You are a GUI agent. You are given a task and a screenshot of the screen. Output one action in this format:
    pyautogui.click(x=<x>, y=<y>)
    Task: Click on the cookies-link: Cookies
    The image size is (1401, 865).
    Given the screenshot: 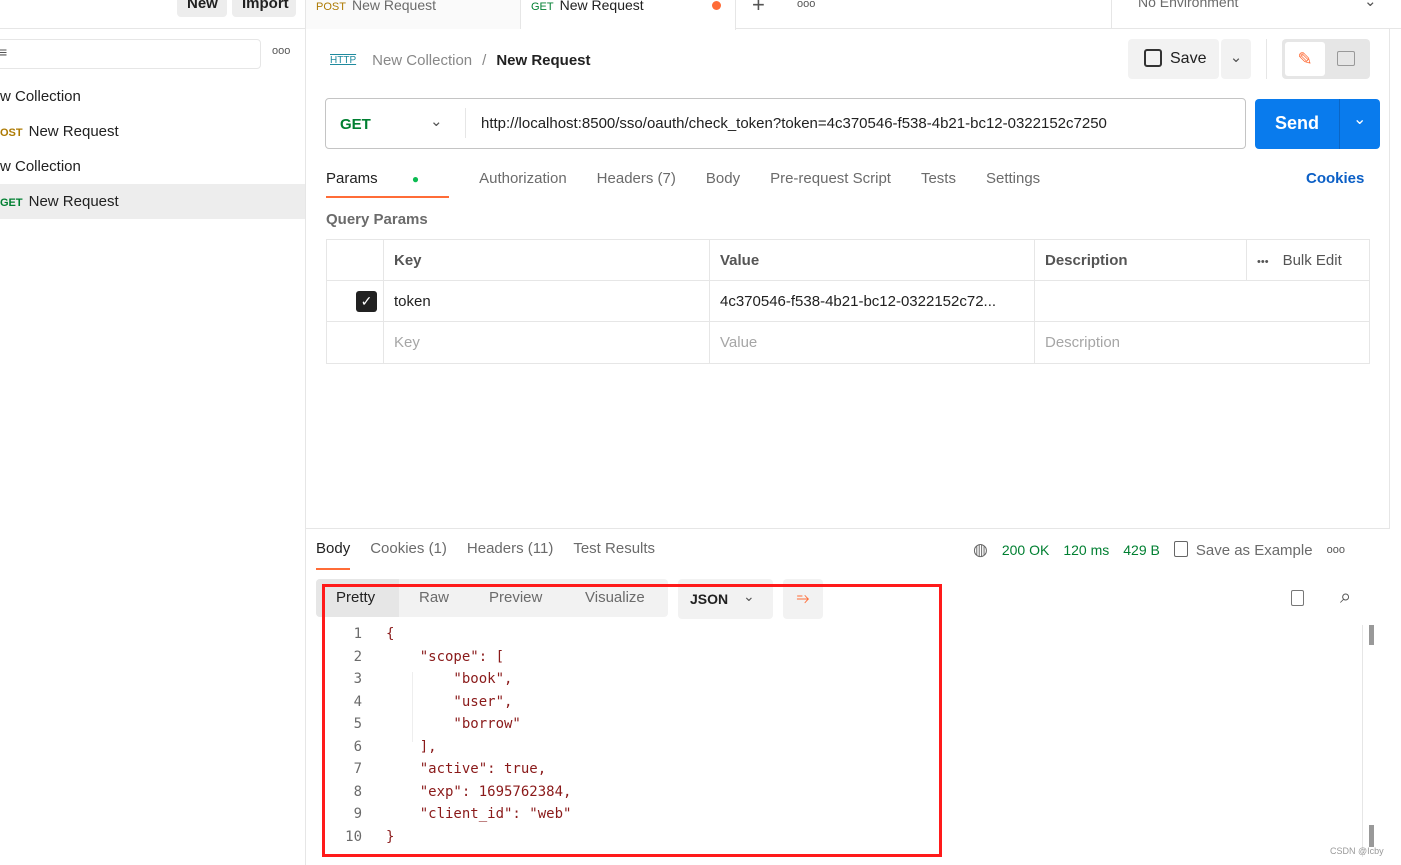 What is the action you would take?
    pyautogui.click(x=1335, y=178)
    